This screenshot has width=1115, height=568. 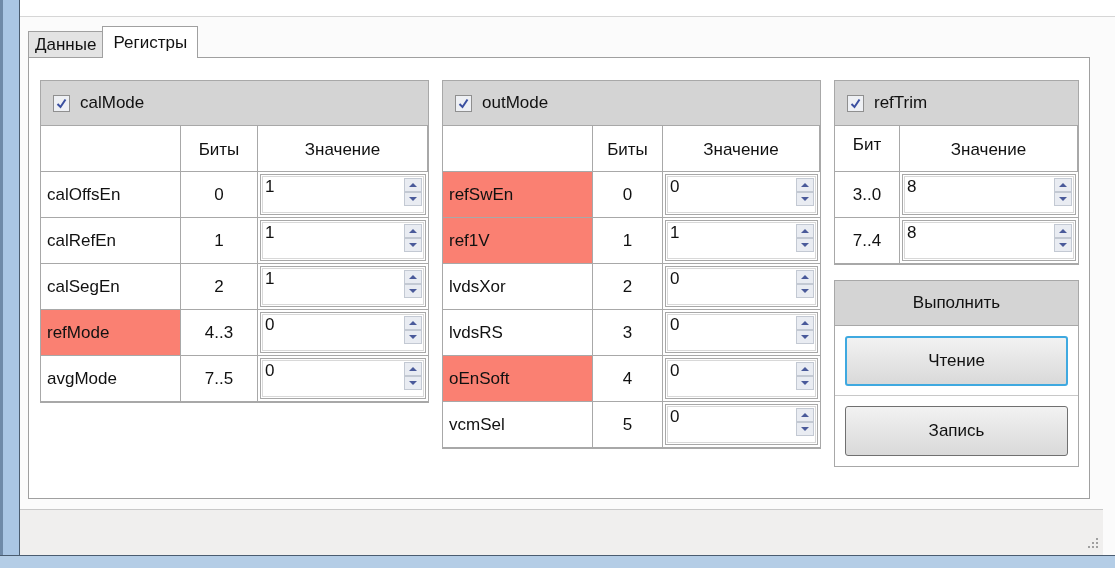 What do you see at coordinates (518, 425) in the screenshot?
I see `table-cell: vcmSel` at bounding box center [518, 425].